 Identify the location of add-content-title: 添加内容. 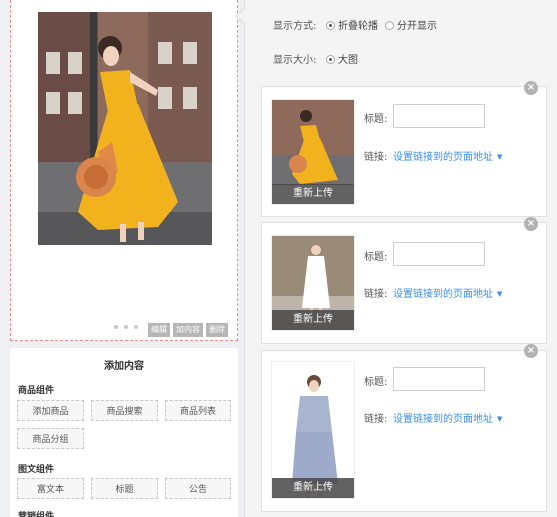
(124, 366).